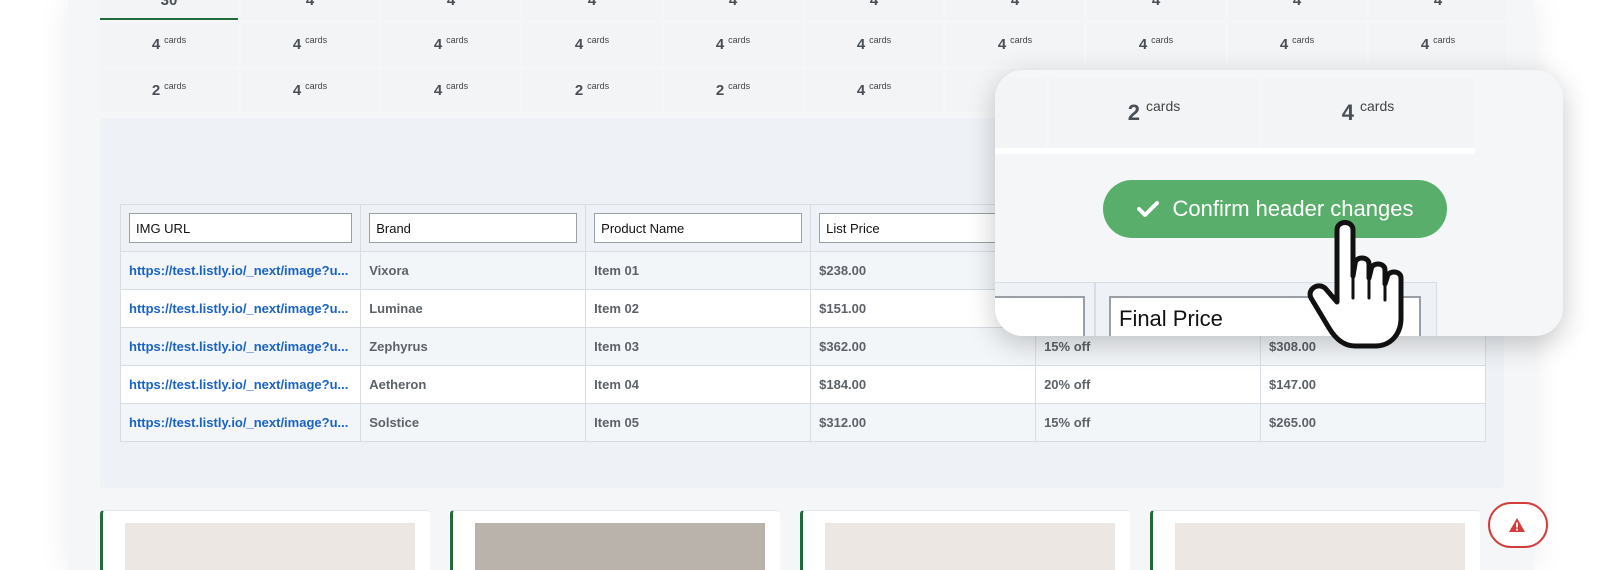 The image size is (1600, 570). I want to click on zoom-header-input-discount, so click(1040, 316).